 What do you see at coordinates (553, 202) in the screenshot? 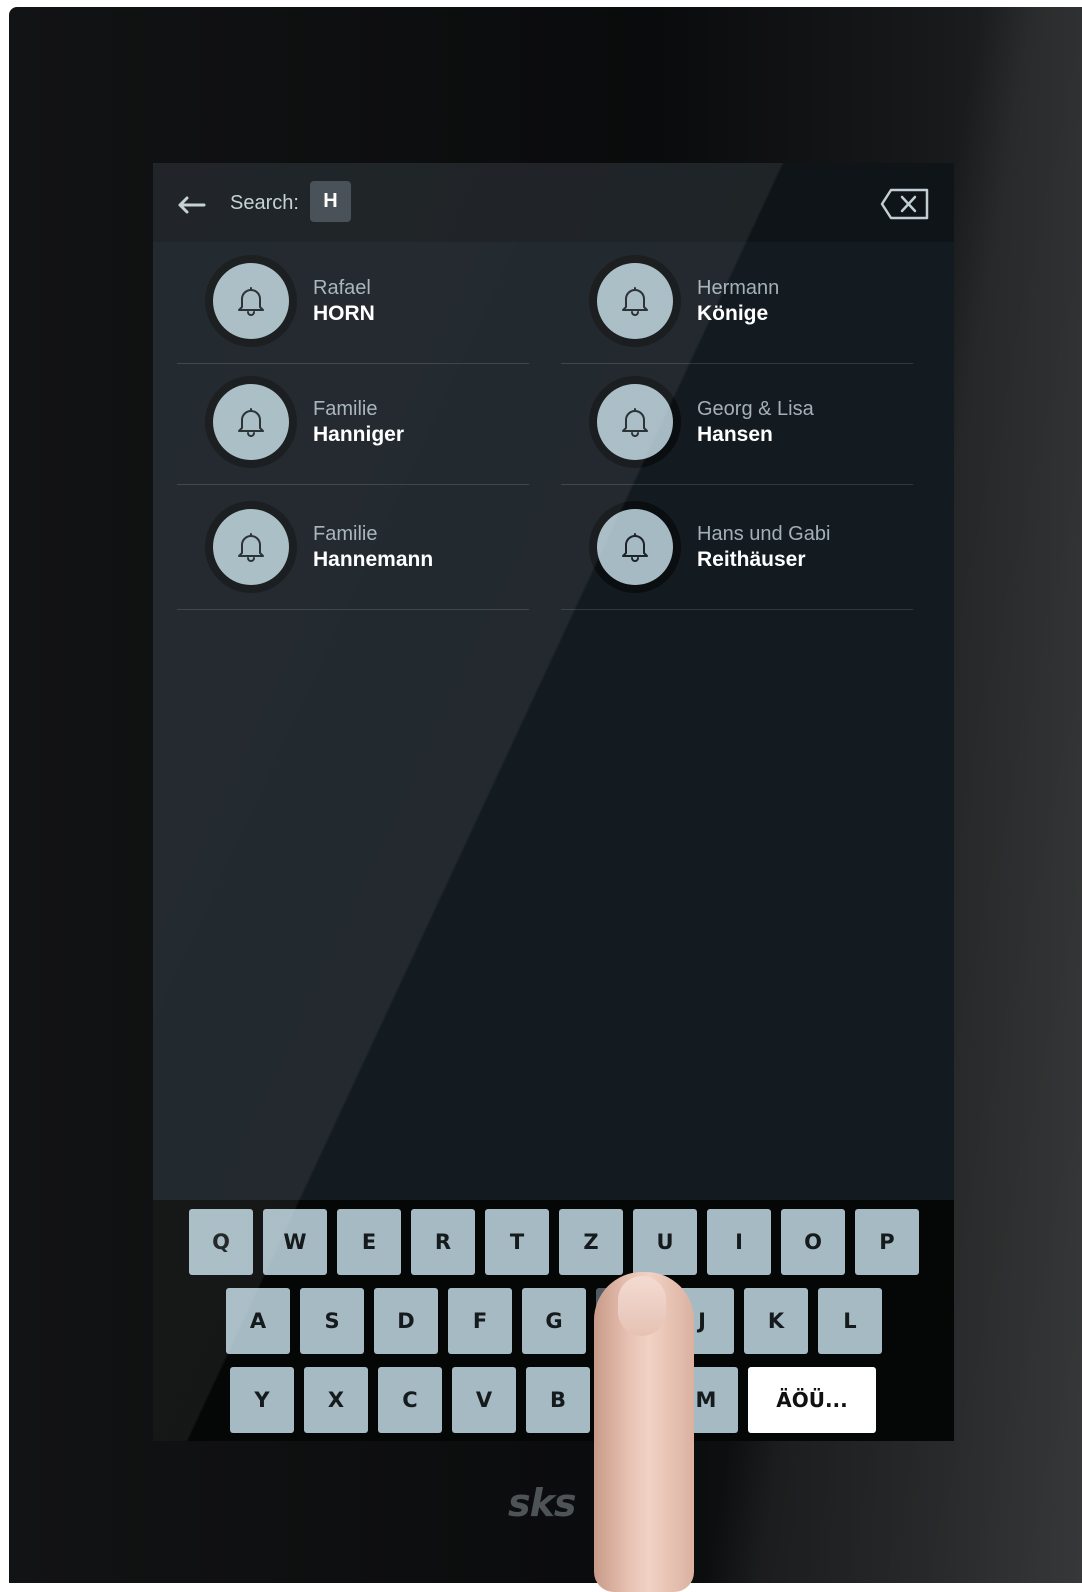
I see `search-header: Search: H` at bounding box center [553, 202].